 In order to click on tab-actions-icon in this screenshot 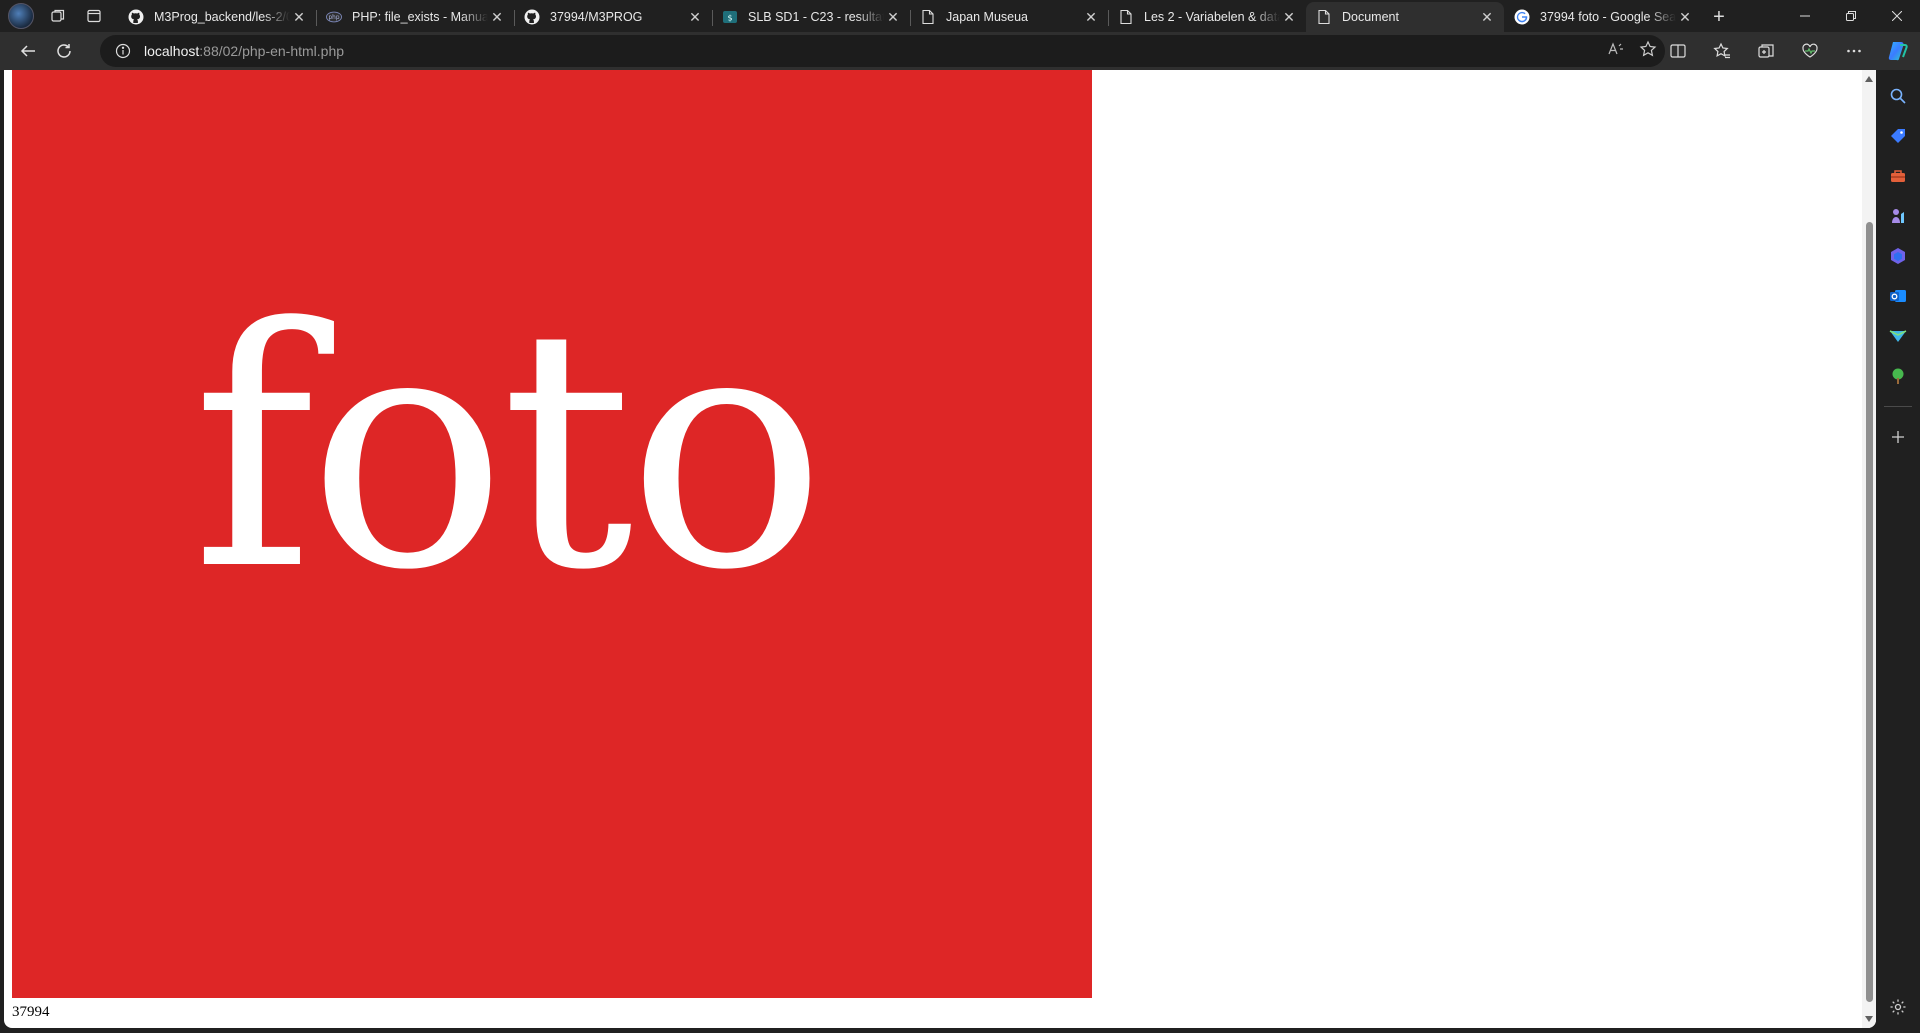, I will do `click(94, 16)`.